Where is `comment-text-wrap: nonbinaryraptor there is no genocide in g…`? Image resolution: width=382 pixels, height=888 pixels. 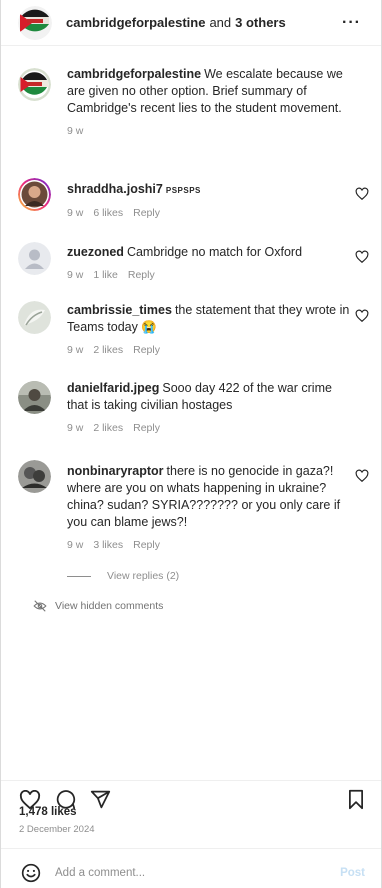 comment-text-wrap: nonbinaryraptor there is no genocide in g… is located at coordinates (209, 497).